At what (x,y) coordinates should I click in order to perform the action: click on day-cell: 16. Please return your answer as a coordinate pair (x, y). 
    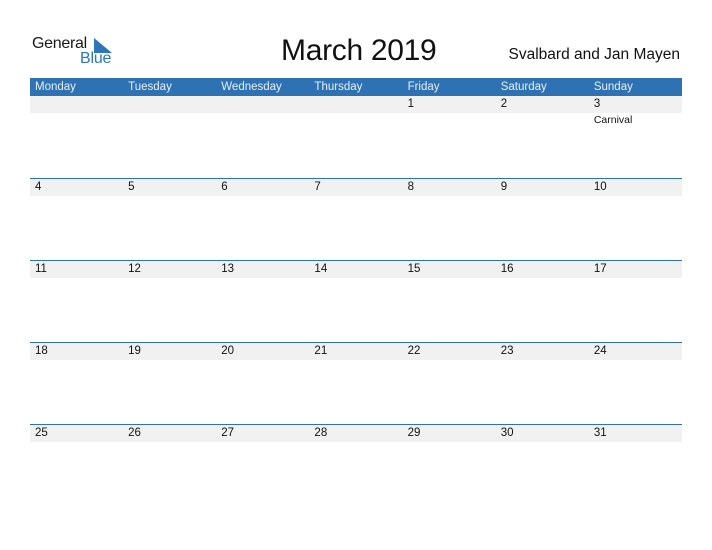
    Looking at the image, I should click on (507, 269).